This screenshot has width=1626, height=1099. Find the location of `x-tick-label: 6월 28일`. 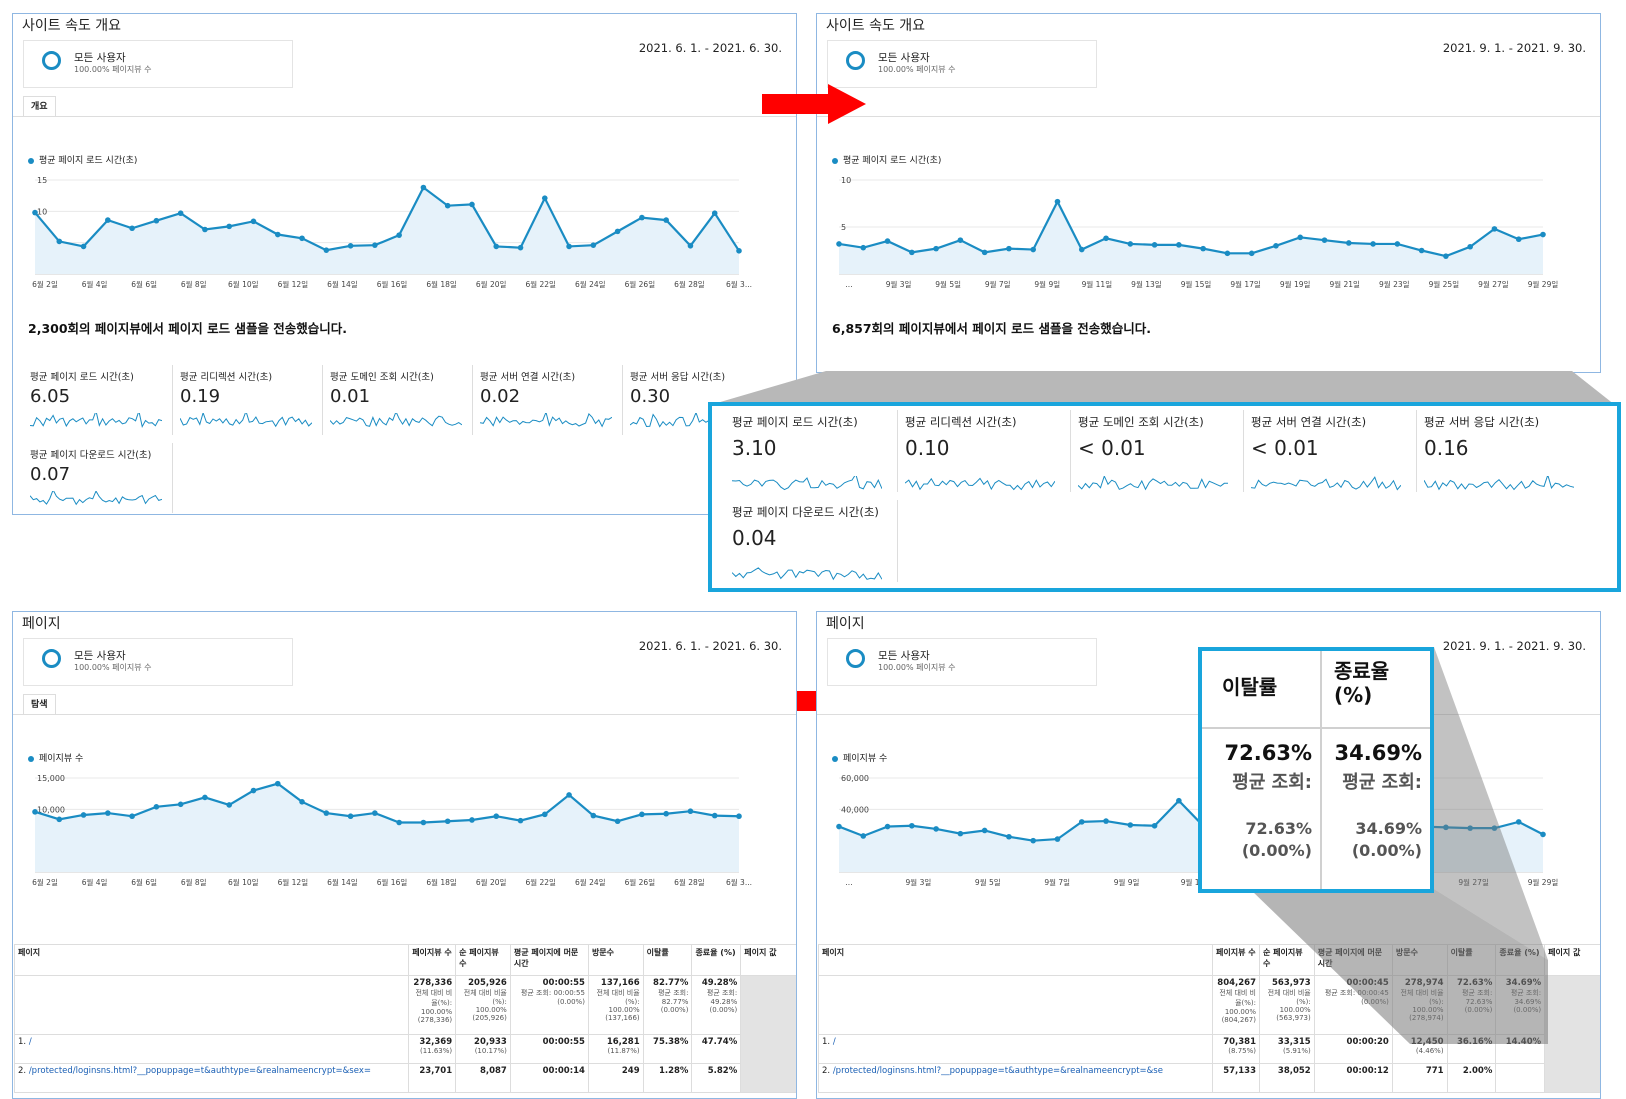

x-tick-label: 6월 28일 is located at coordinates (689, 882).